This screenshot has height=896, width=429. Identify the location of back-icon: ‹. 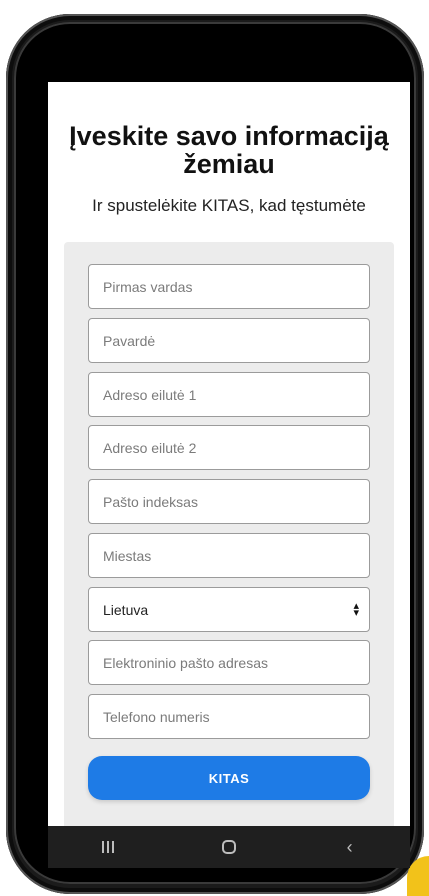
(349, 847).